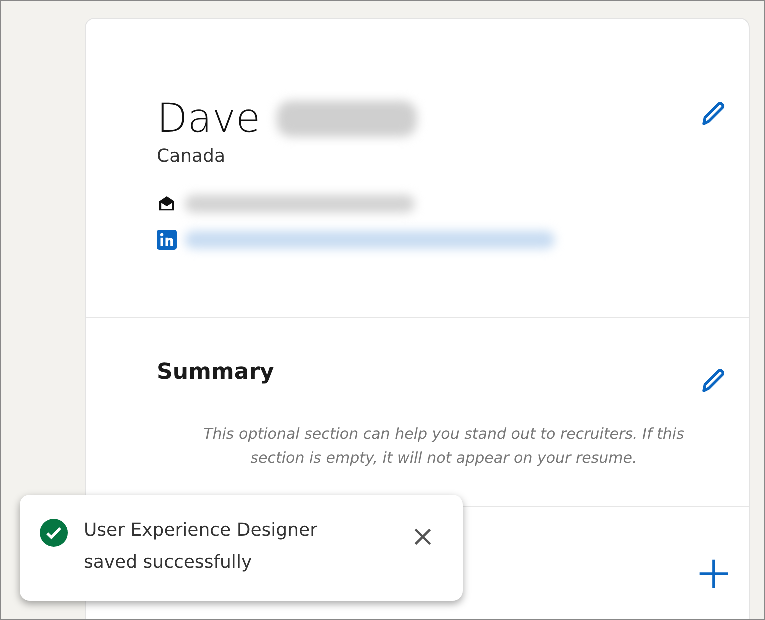 The height and width of the screenshot is (620, 765). What do you see at coordinates (201, 547) in the screenshot?
I see `toast-message: User Experience Designer saved successfully` at bounding box center [201, 547].